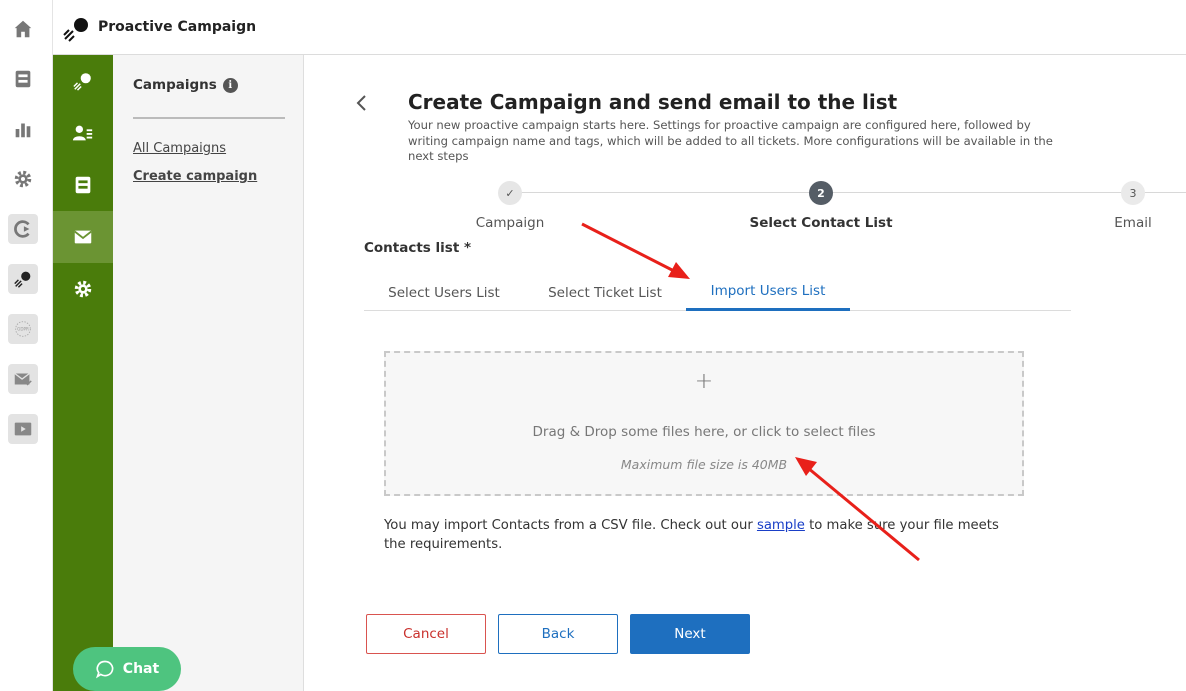 Image resolution: width=1186 pixels, height=691 pixels. I want to click on cancel-button: Cancel, so click(426, 634).